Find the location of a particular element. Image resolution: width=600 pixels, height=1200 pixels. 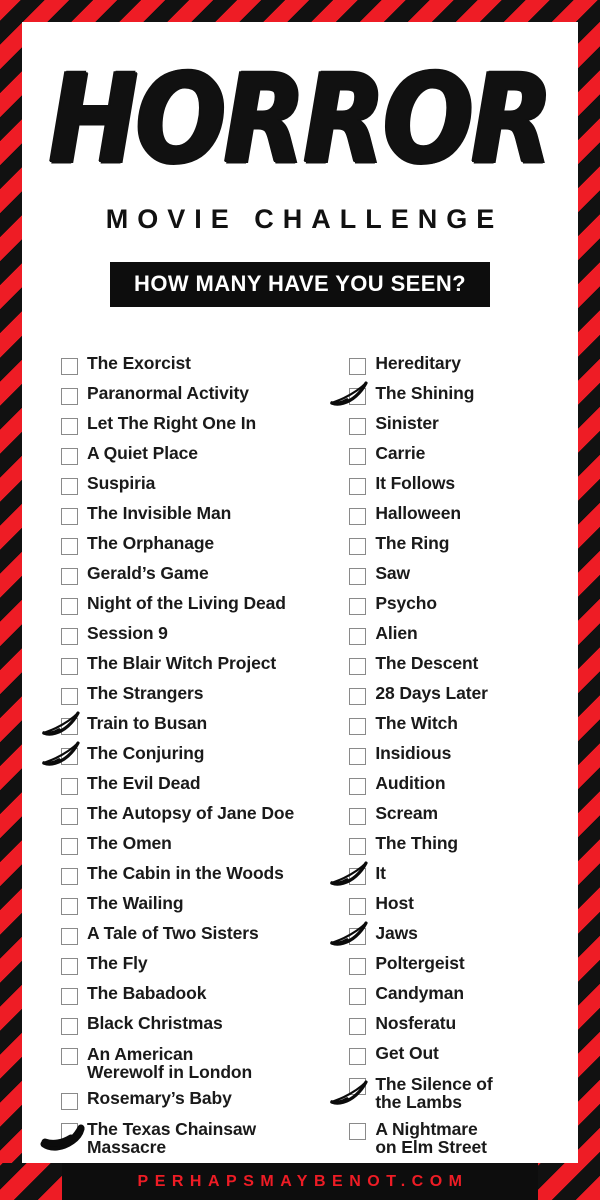

checklist-item: Paranormal Activity is located at coordinates (185, 397).